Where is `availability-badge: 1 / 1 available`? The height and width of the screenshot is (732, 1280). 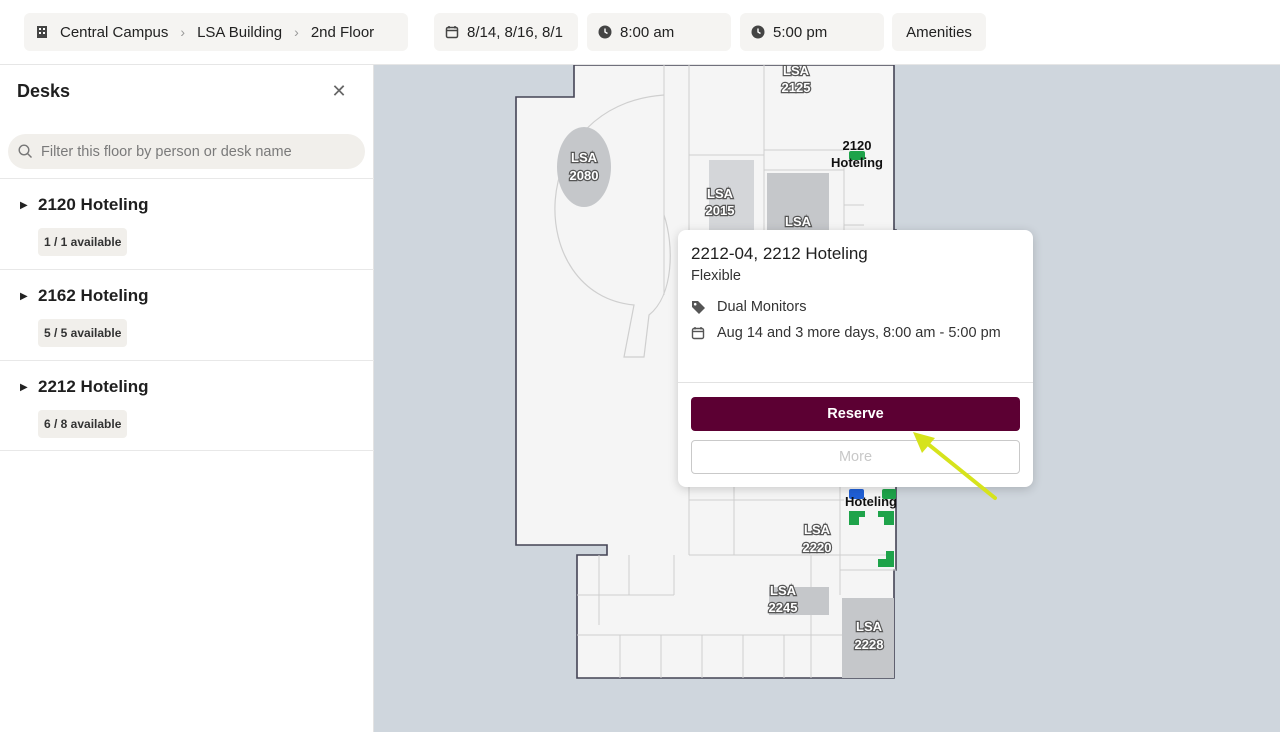 availability-badge: 1 / 1 available is located at coordinates (83, 242).